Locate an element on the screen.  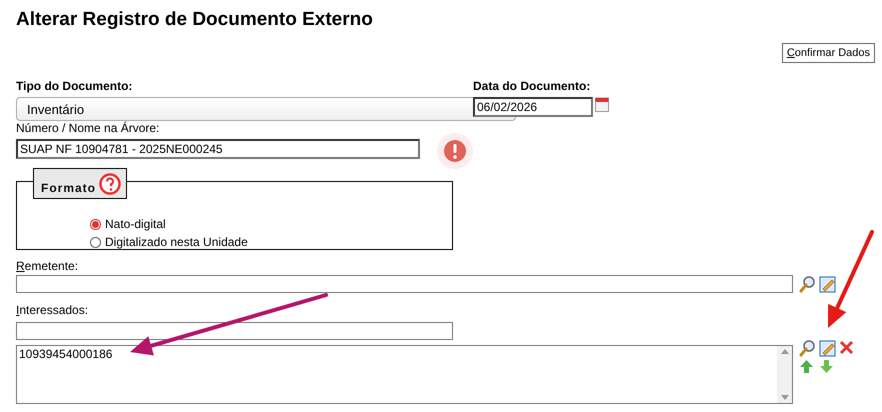
list-item: 10939454000186 is located at coordinates (65, 354).